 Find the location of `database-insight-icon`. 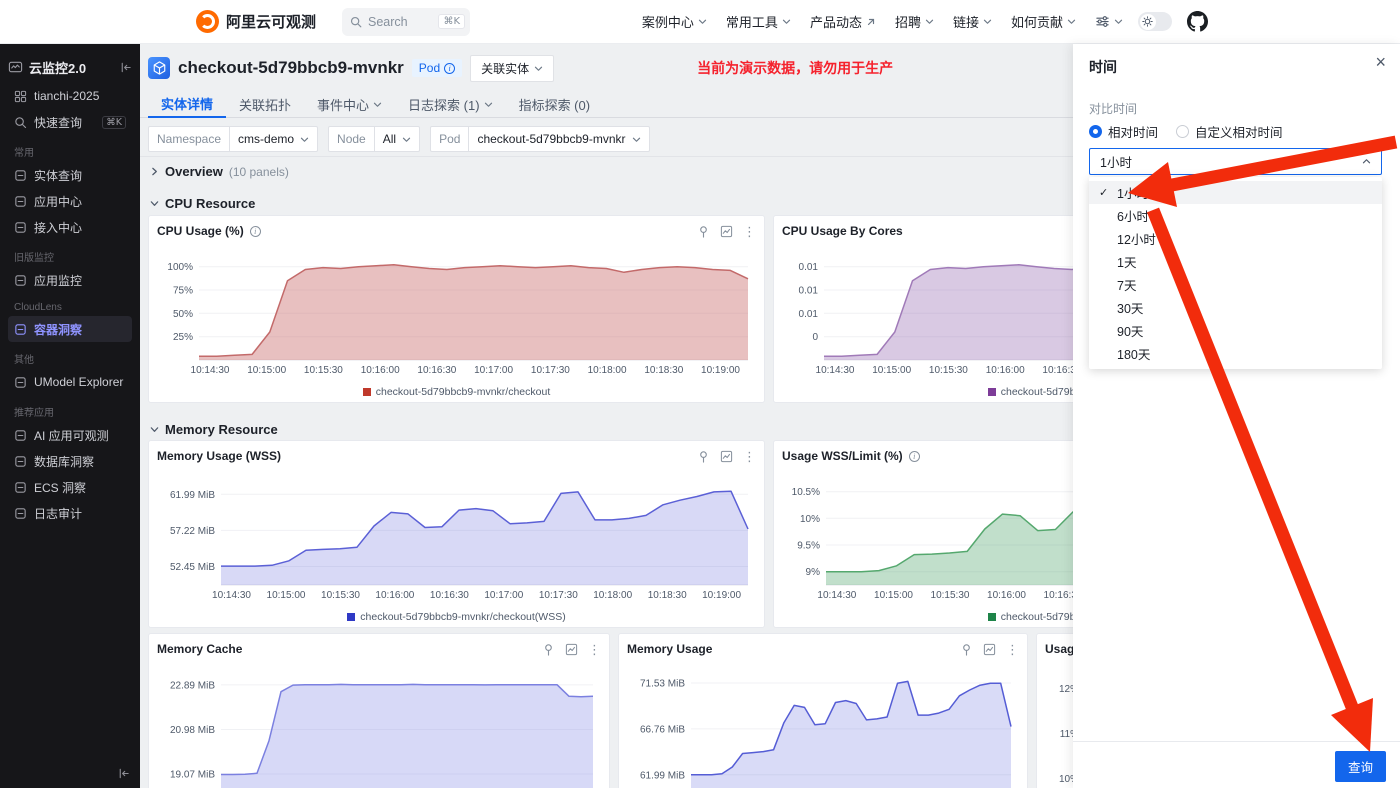

database-insight-icon is located at coordinates (20, 461).